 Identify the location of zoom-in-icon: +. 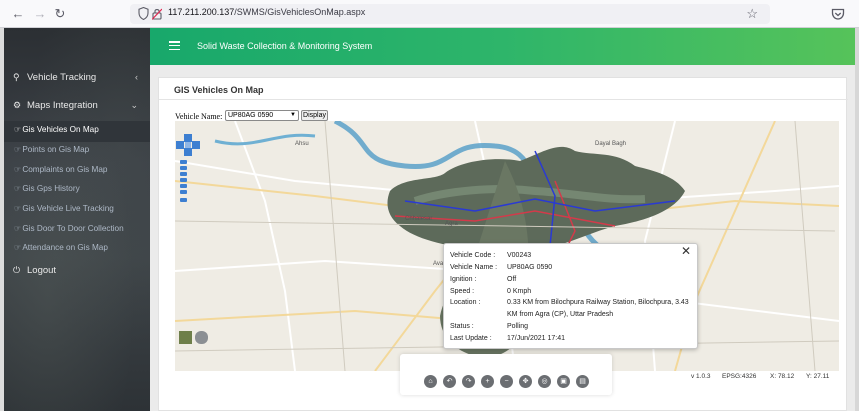
(487, 381).